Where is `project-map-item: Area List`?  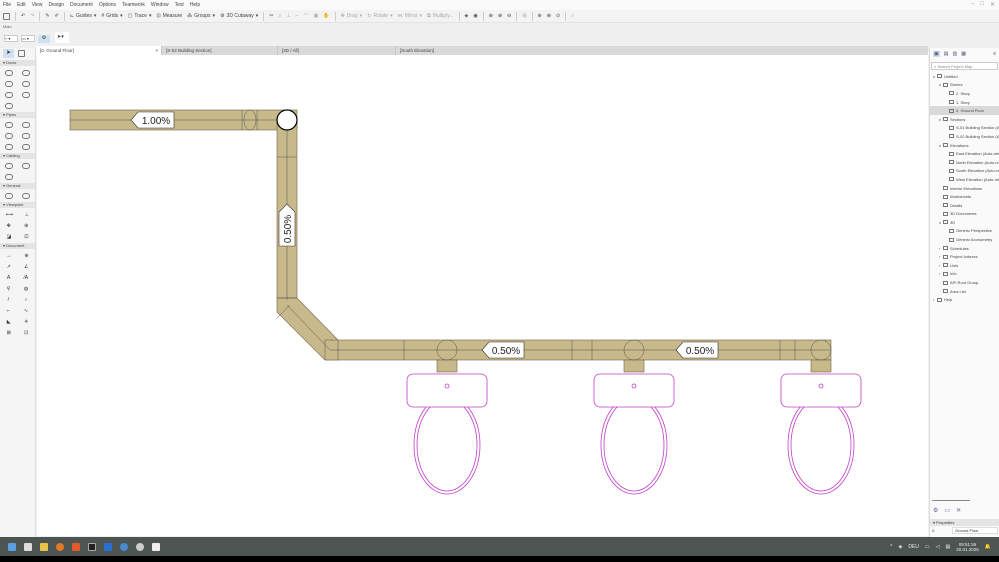 project-map-item: Area List is located at coordinates (964, 291).